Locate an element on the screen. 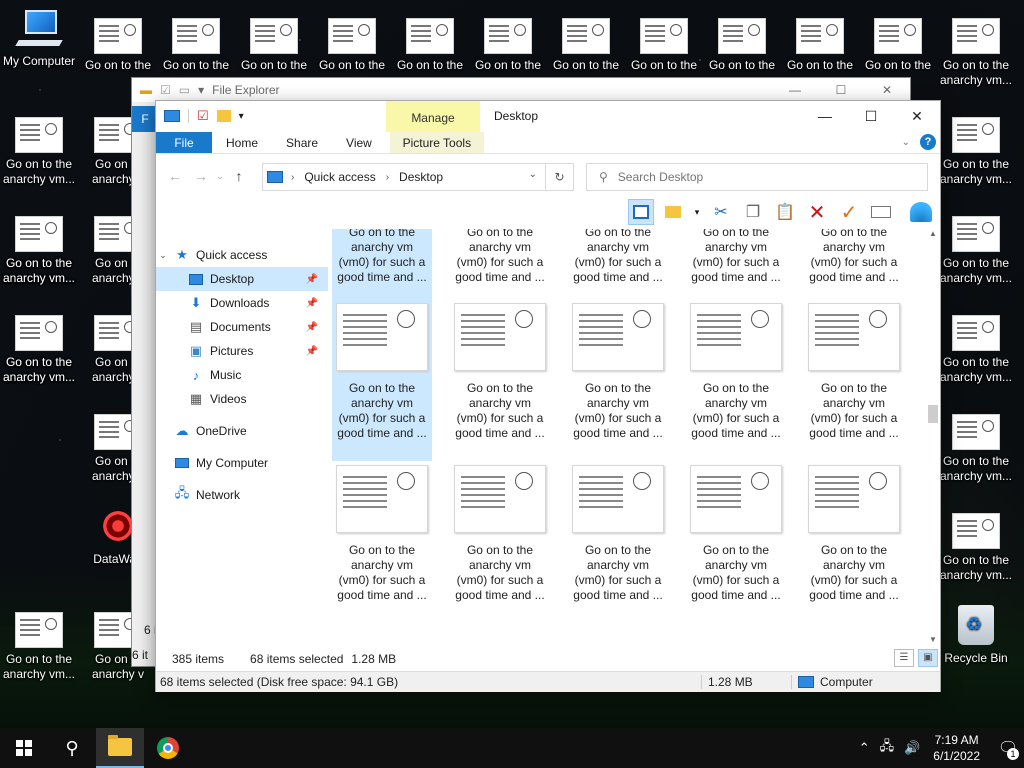 This screenshot has height=768, width=1024. rename-button is located at coordinates (881, 212).